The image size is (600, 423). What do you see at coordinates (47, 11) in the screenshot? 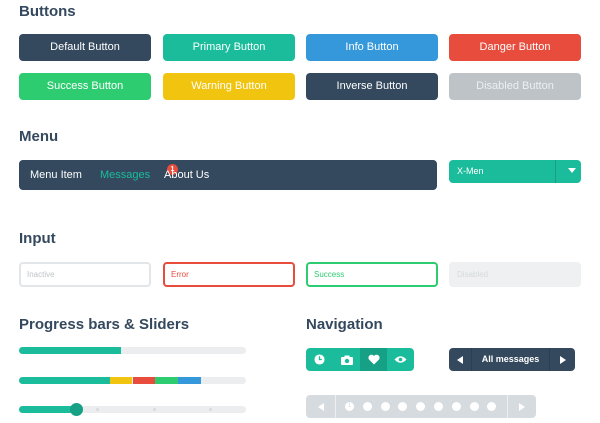
I see `section-title-buttons: Buttons` at bounding box center [47, 11].